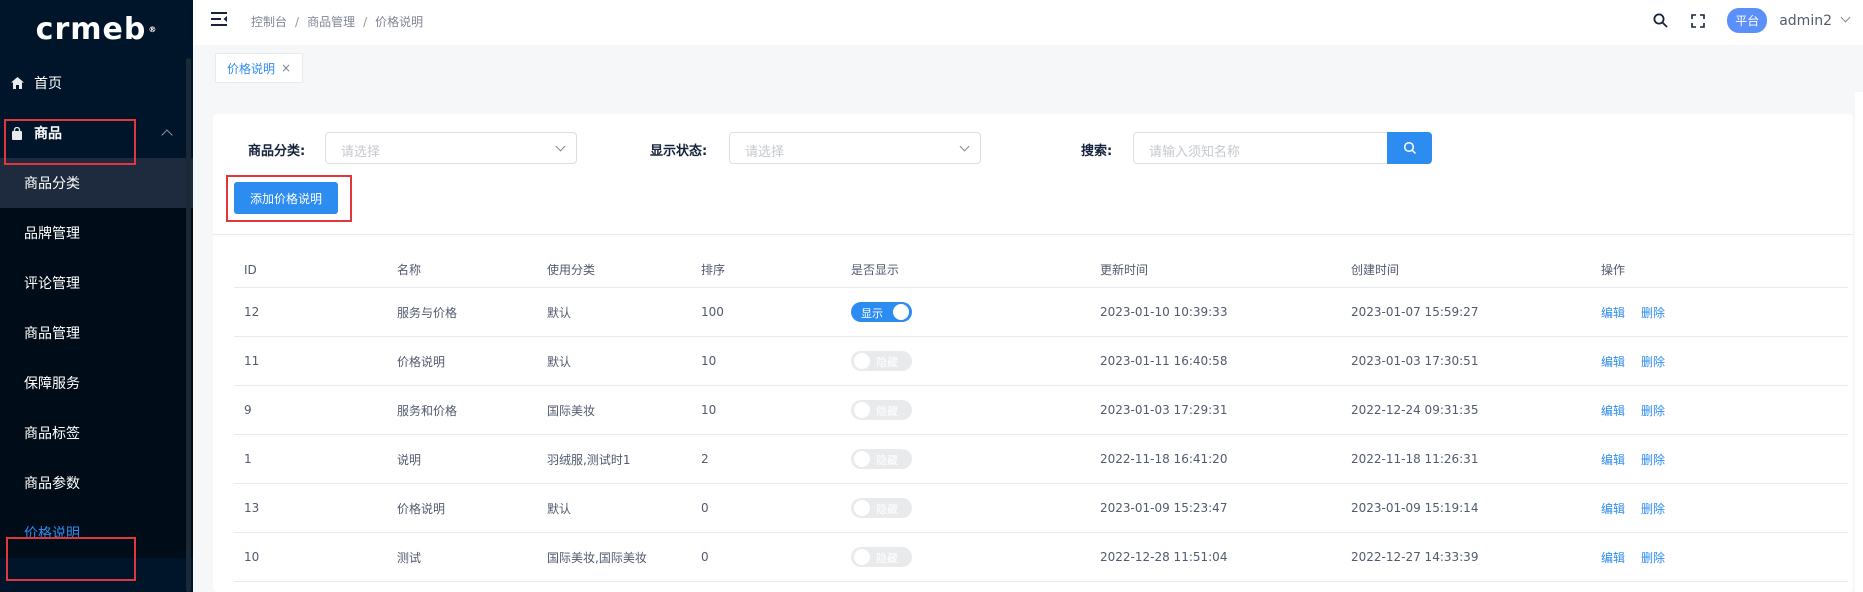 This screenshot has width=1863, height=592. What do you see at coordinates (219, 19) in the screenshot?
I see `menu-collapse-icon` at bounding box center [219, 19].